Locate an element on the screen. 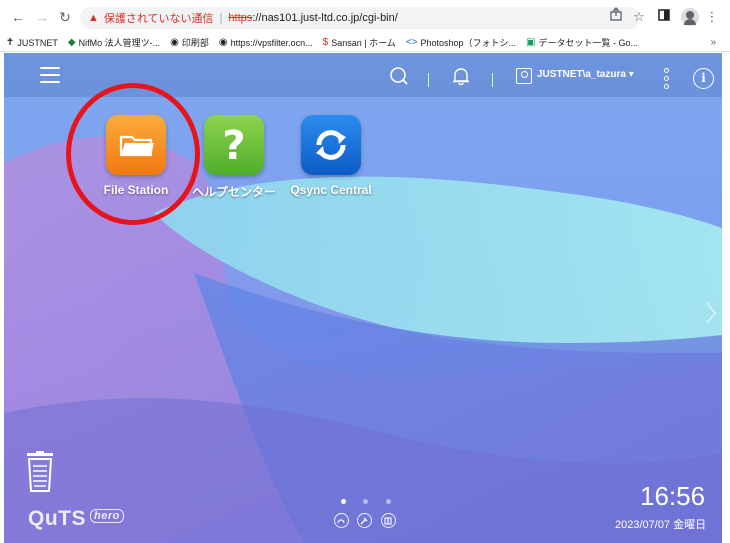 The image size is (730, 543). user-icon is located at coordinates (524, 76).